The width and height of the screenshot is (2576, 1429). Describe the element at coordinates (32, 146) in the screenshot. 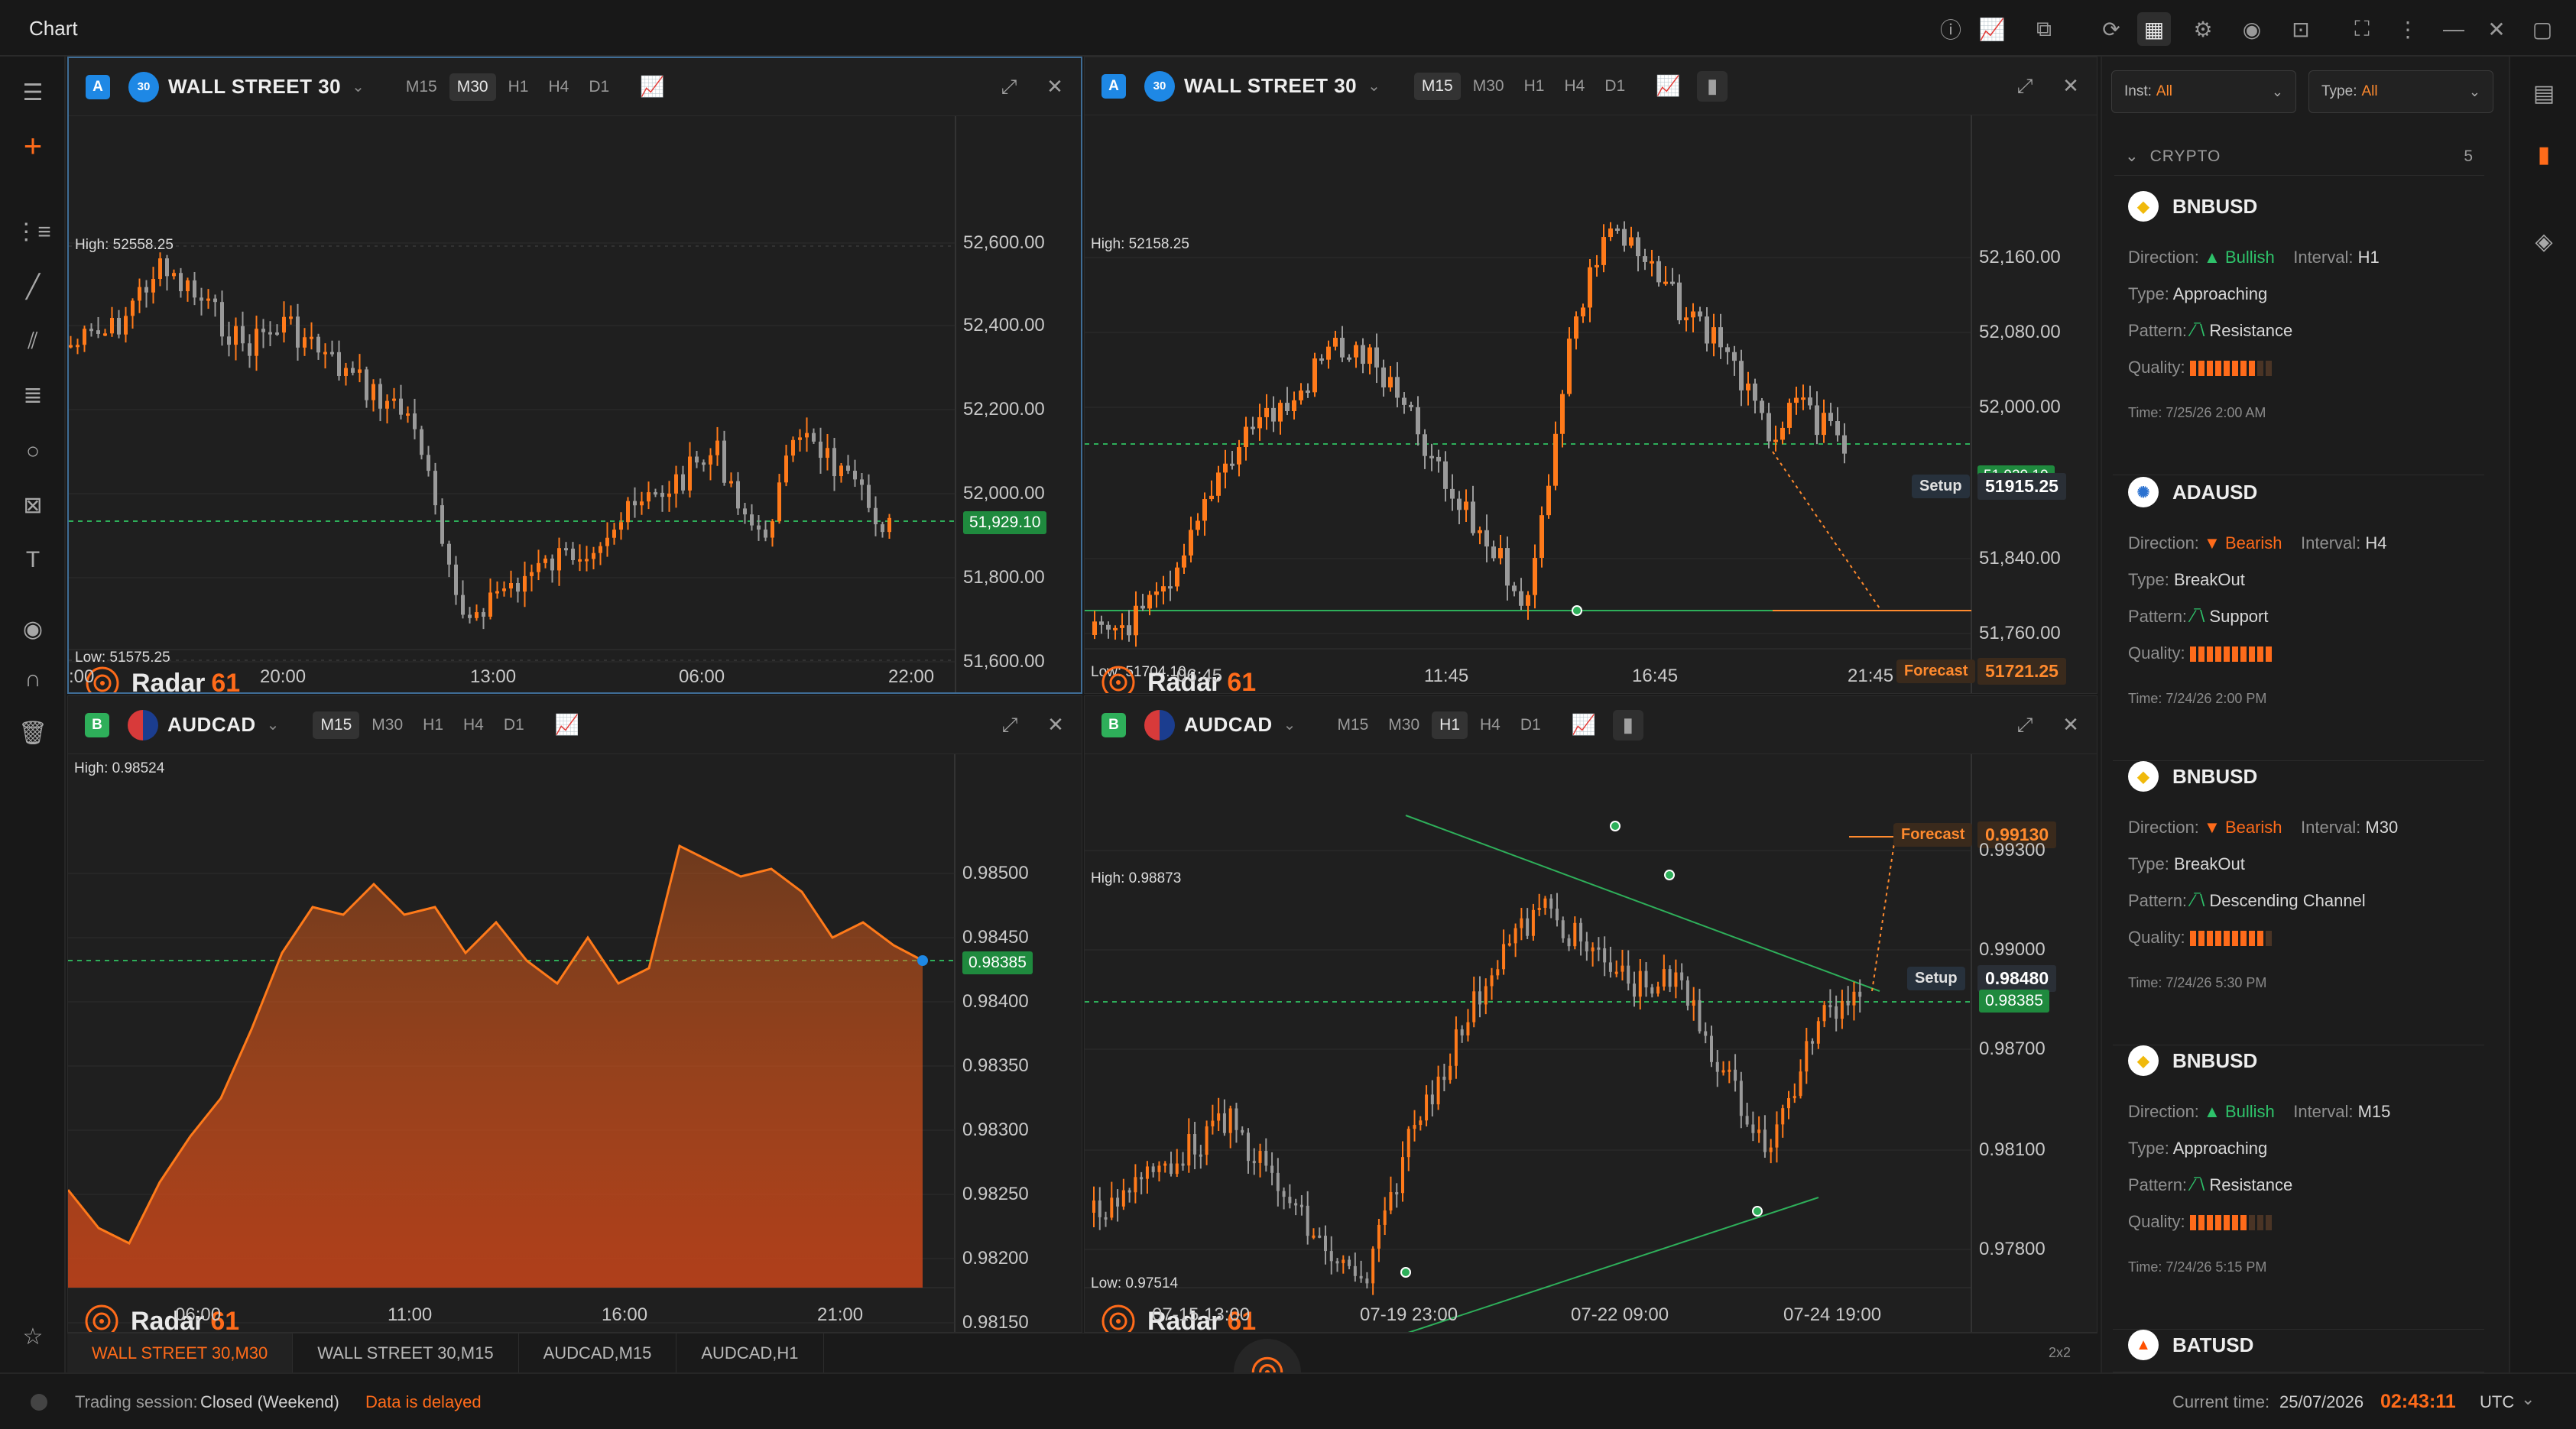

I see `add-icon: +` at that location.